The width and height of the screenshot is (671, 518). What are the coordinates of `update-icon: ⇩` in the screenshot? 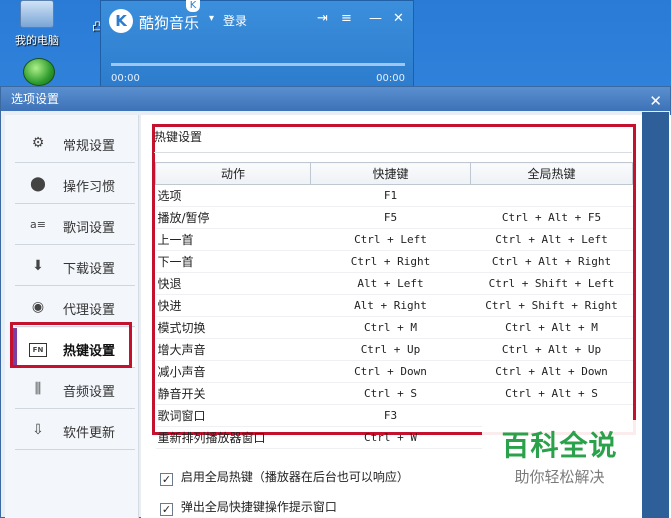 It's located at (38, 430).